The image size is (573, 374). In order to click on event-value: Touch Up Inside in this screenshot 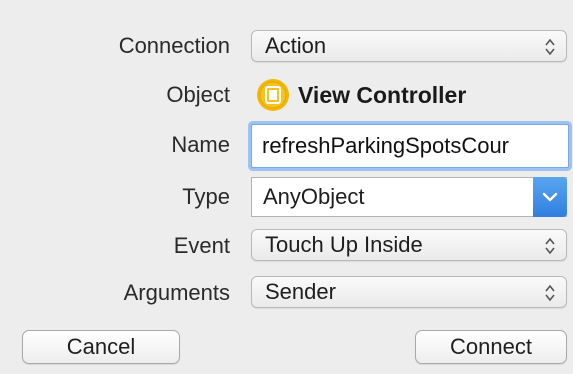, I will do `click(344, 244)`.